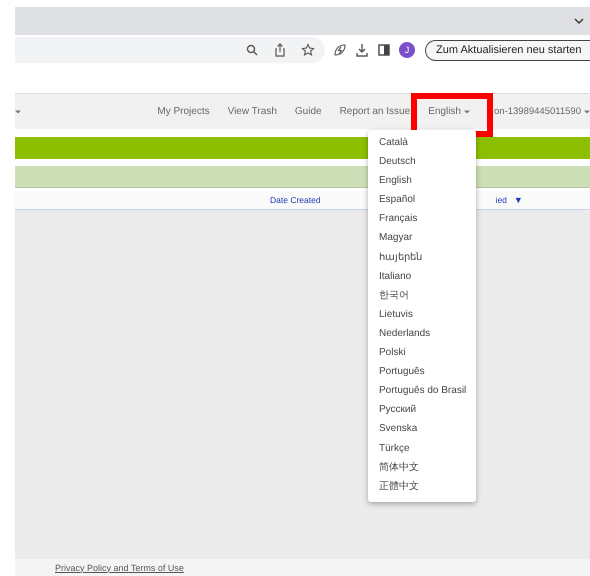  I want to click on language-option: Català, so click(422, 142).